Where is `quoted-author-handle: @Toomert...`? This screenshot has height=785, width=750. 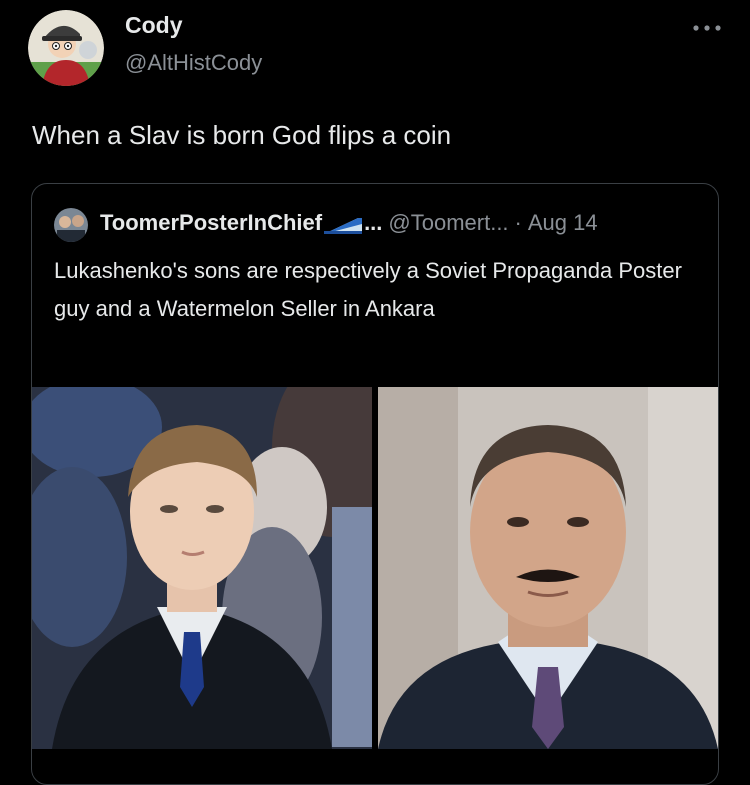
quoted-author-handle: @Toomert... is located at coordinates (448, 223).